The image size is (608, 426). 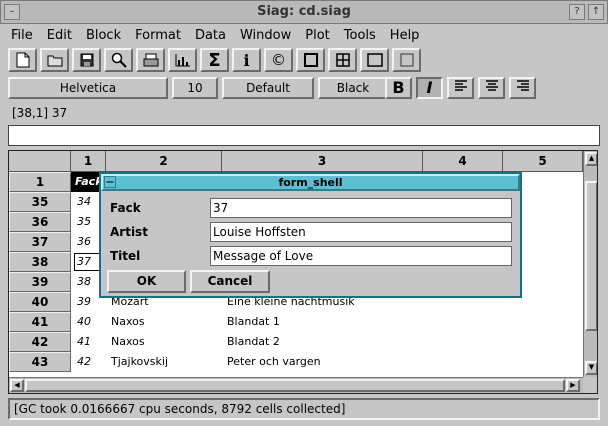 What do you see at coordinates (591, 368) in the screenshot?
I see `scroll-down-icon: ▼` at bounding box center [591, 368].